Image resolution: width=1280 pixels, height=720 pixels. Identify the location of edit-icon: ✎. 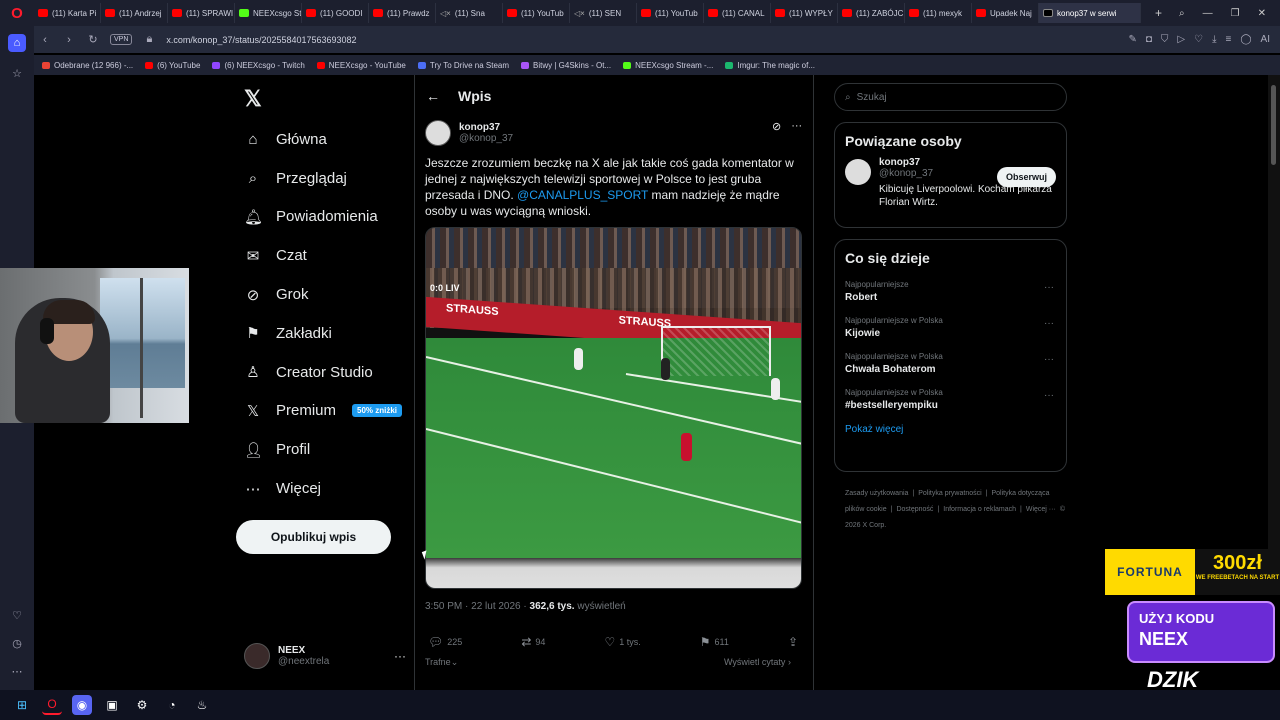
(1132, 39).